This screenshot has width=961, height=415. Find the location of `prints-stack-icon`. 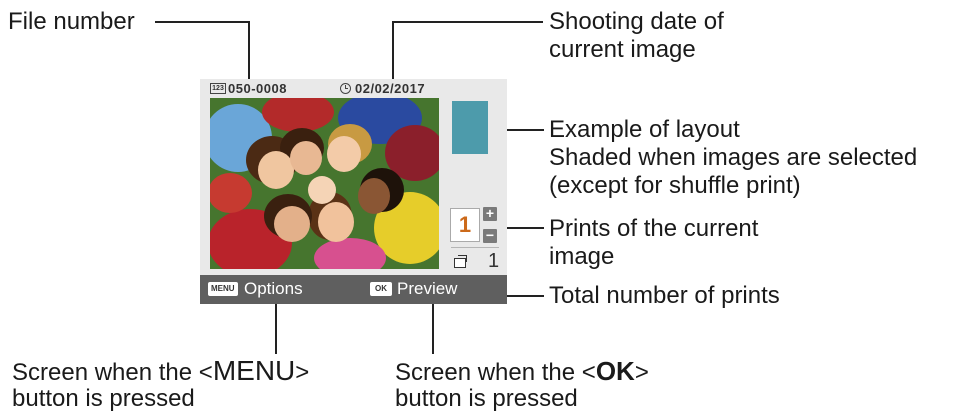

prints-stack-icon is located at coordinates (460, 261).